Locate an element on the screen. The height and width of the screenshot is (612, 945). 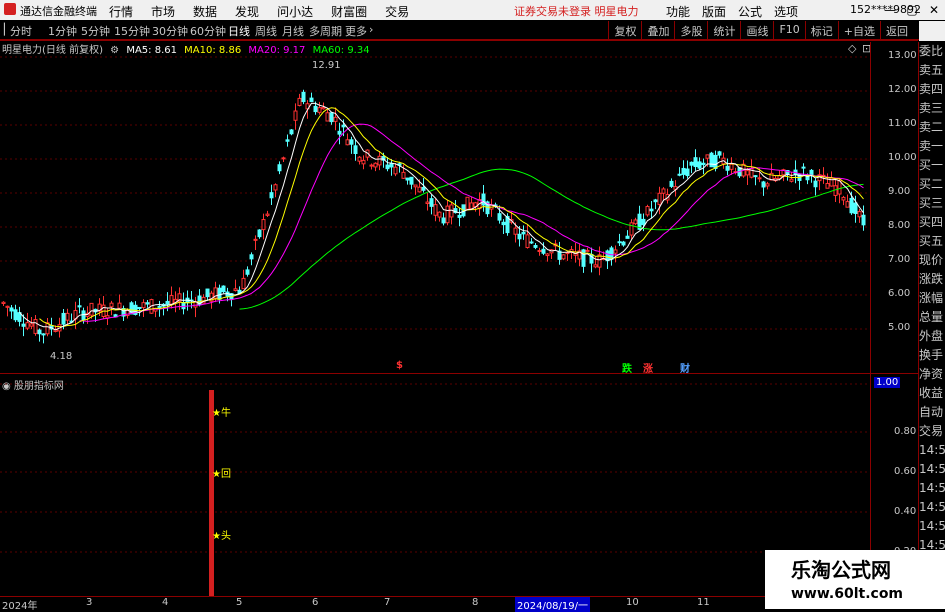
period-15min: 15分钟 is located at coordinates (132, 31).